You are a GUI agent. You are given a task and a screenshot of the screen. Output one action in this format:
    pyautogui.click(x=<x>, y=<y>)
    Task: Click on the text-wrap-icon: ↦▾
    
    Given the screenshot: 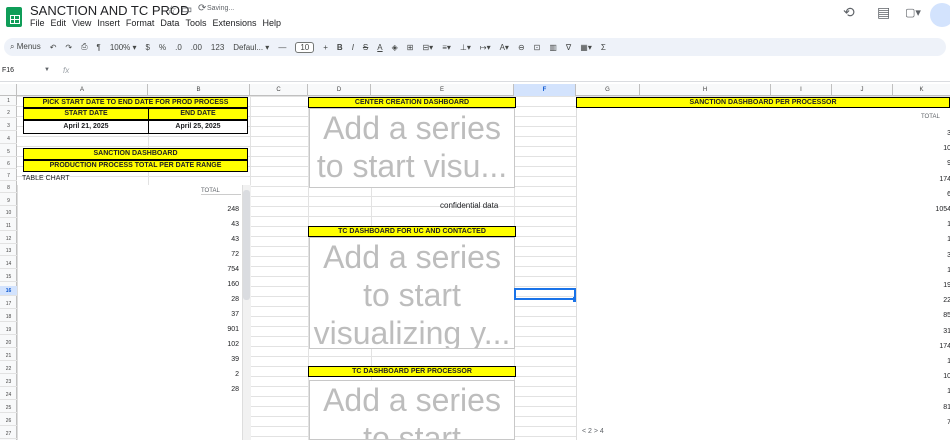 What is the action you would take?
    pyautogui.click(x=485, y=47)
    